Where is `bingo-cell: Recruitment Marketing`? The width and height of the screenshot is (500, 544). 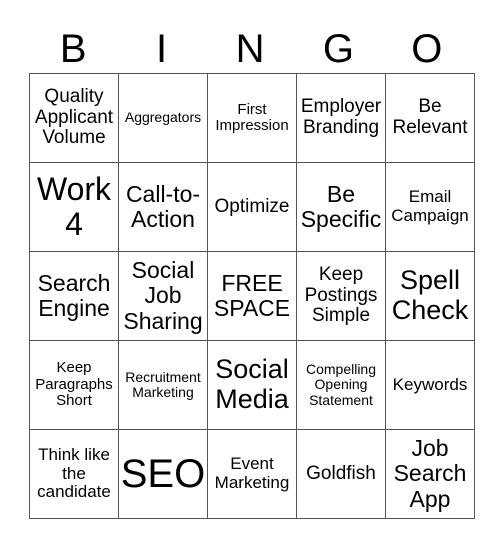 bingo-cell: Recruitment Marketing is located at coordinates (163, 385).